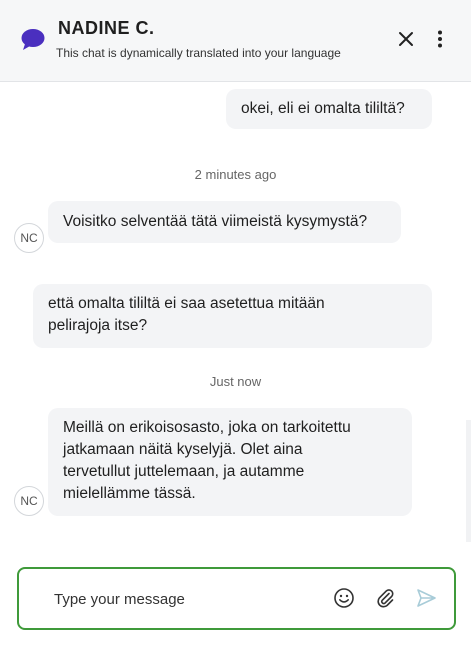  Describe the element at coordinates (33, 39) in the screenshot. I see `chat-bubble-icon` at that location.